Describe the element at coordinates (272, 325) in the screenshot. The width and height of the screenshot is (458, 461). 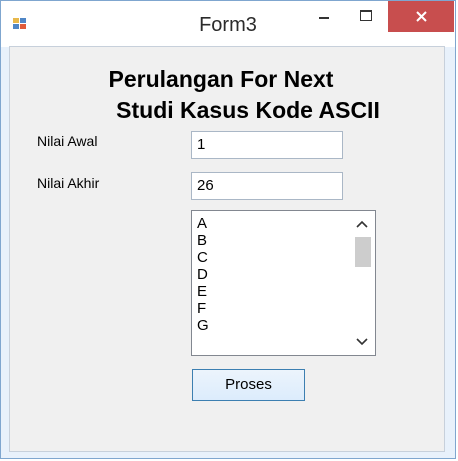
I see `list-item: G` at that location.